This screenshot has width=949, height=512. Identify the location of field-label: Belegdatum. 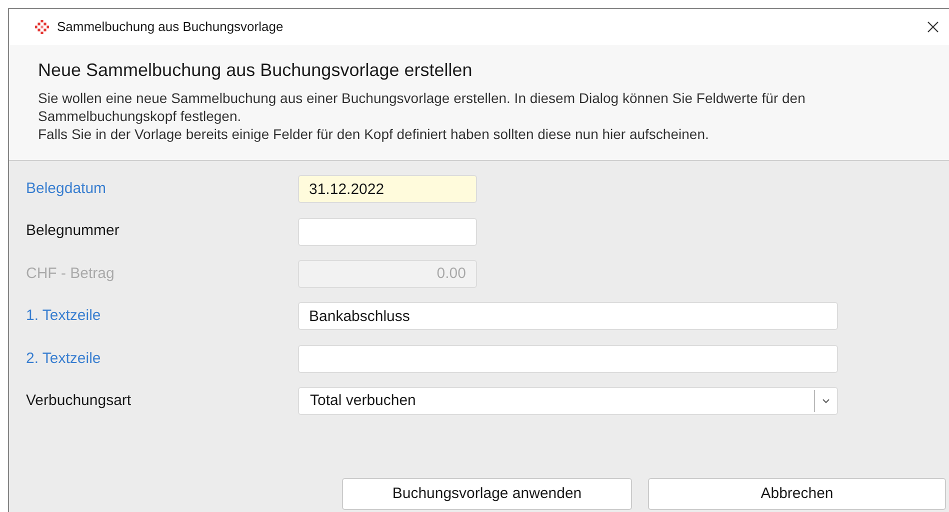
(67, 188).